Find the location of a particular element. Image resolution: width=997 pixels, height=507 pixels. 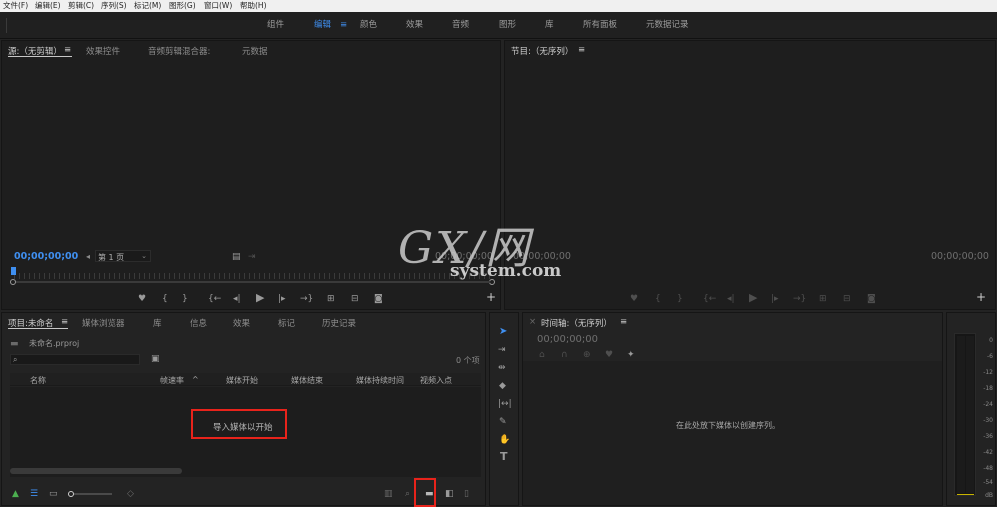

menu-file: 文件(F) is located at coordinates (15, 6).